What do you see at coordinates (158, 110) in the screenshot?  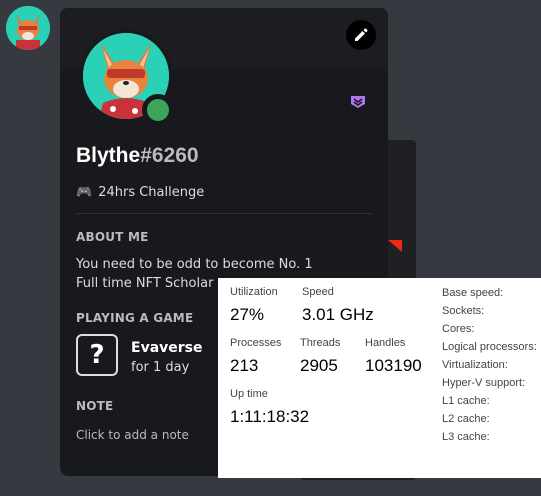 I see `online-status-indicator` at bounding box center [158, 110].